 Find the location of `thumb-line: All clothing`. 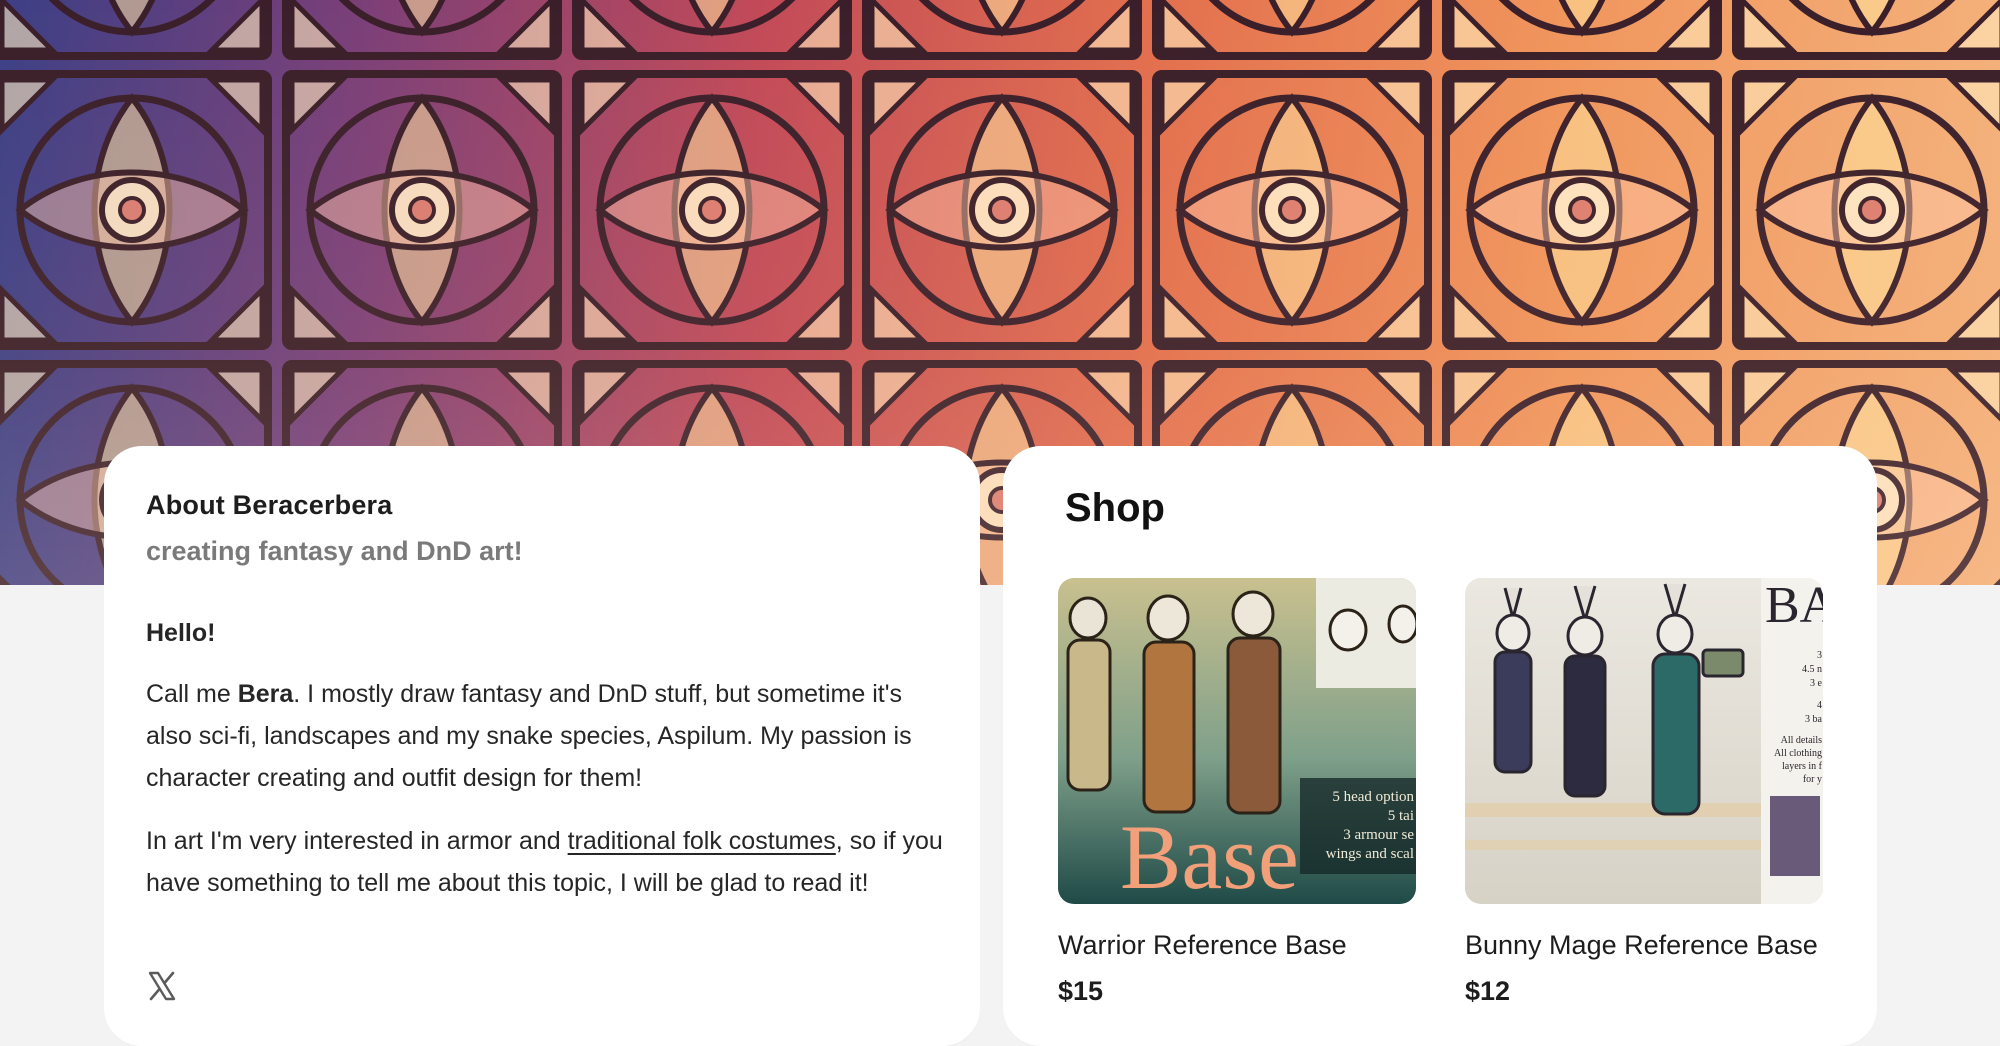

thumb-line: All clothing is located at coordinates (1798, 753).